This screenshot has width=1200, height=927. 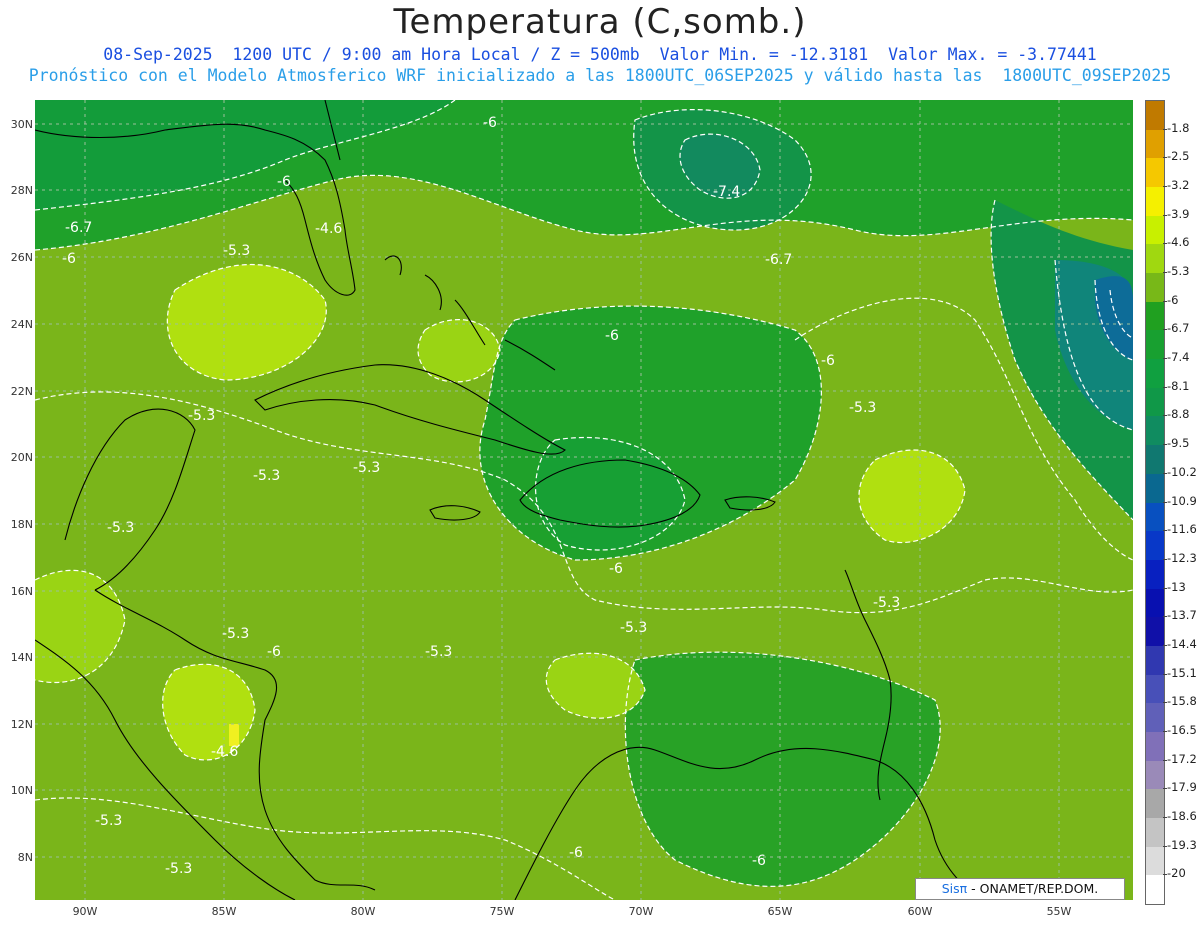 What do you see at coordinates (1182, 815) in the screenshot?
I see `colorbar-label: -18.6` at bounding box center [1182, 815].